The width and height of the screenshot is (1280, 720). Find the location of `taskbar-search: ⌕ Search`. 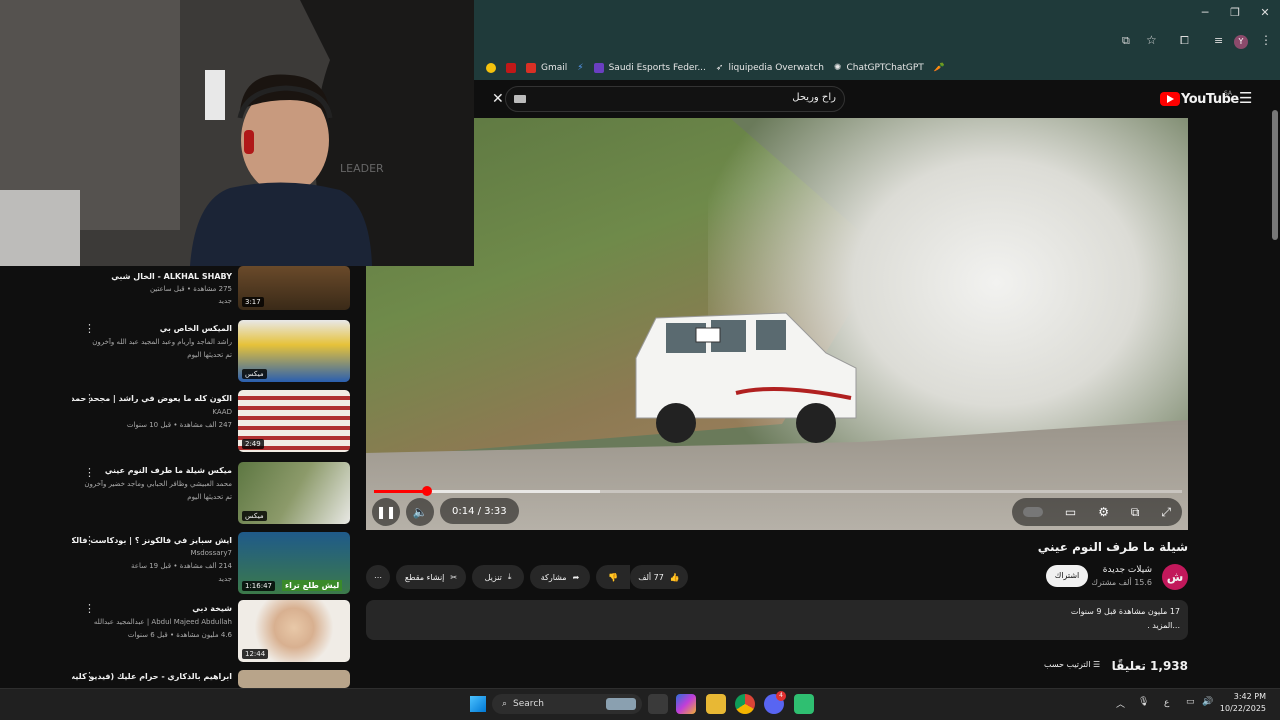

taskbar-search: ⌕ Search is located at coordinates (567, 704).